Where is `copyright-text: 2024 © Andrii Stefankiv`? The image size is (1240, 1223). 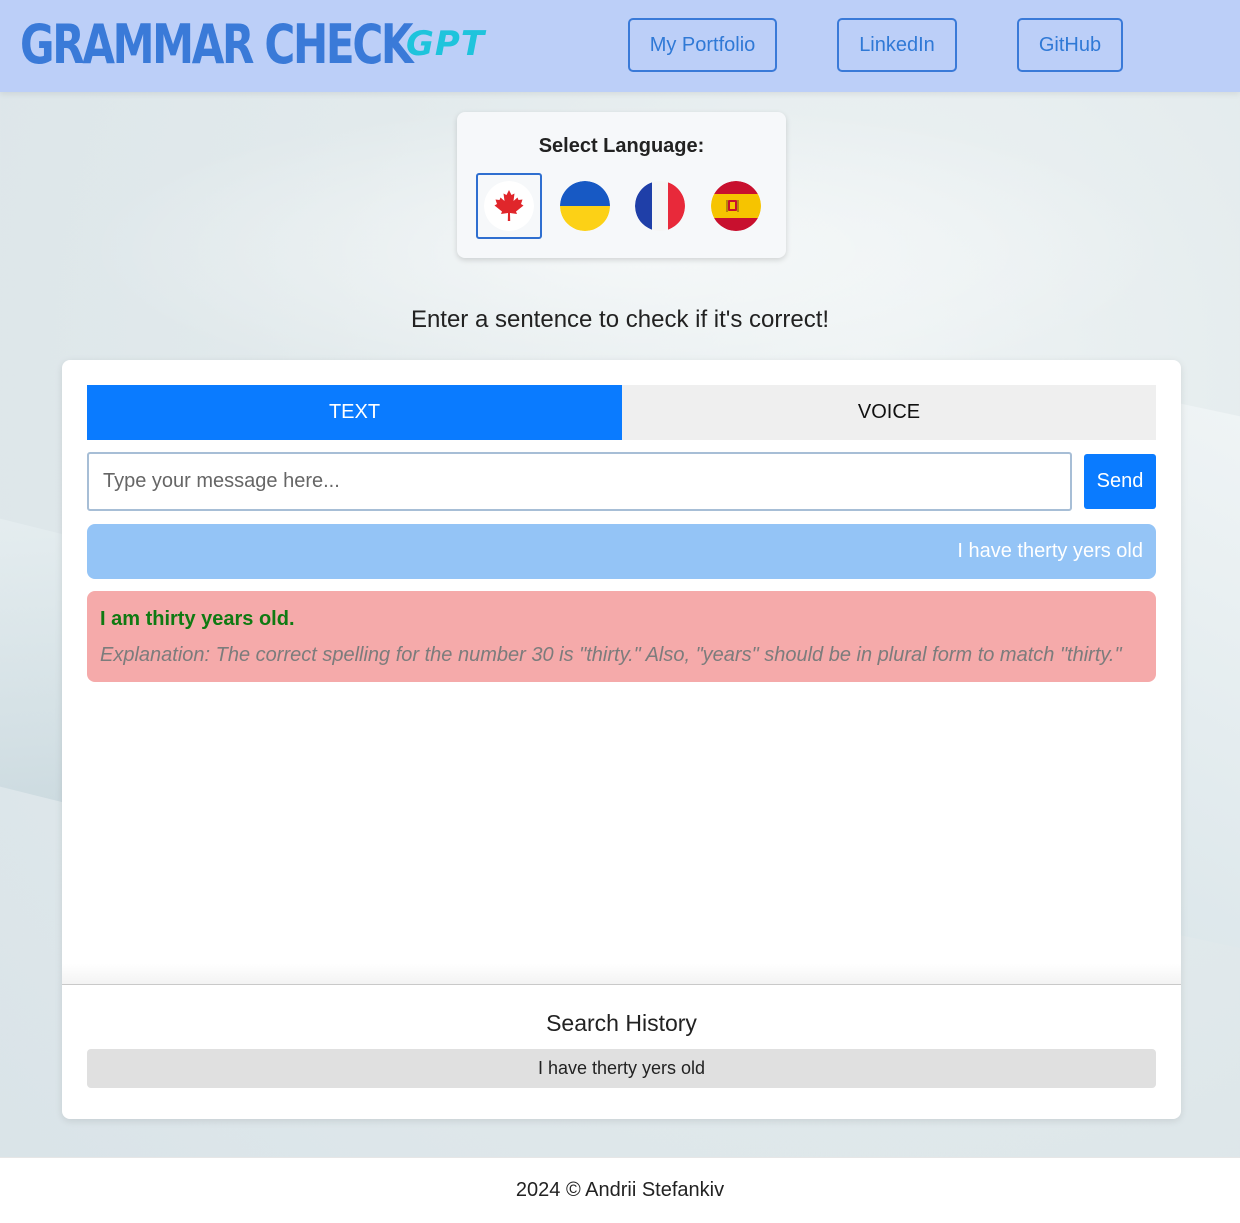 copyright-text: 2024 © Andrii Stefankiv is located at coordinates (620, 1190).